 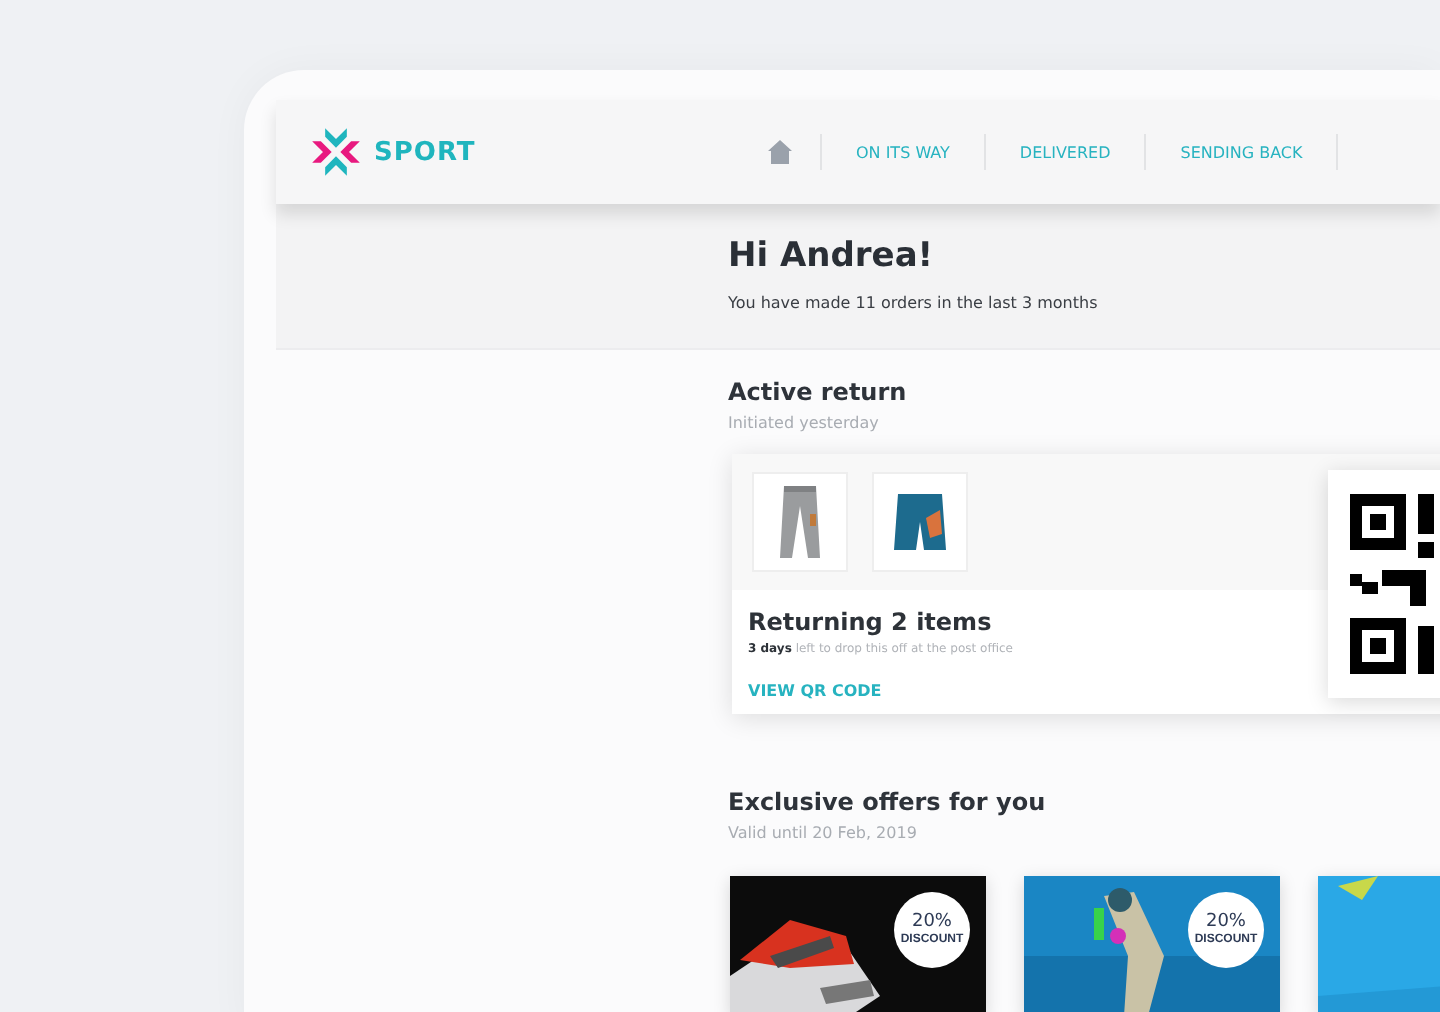 What do you see at coordinates (425, 152) in the screenshot?
I see `brand-name: SPORT` at bounding box center [425, 152].